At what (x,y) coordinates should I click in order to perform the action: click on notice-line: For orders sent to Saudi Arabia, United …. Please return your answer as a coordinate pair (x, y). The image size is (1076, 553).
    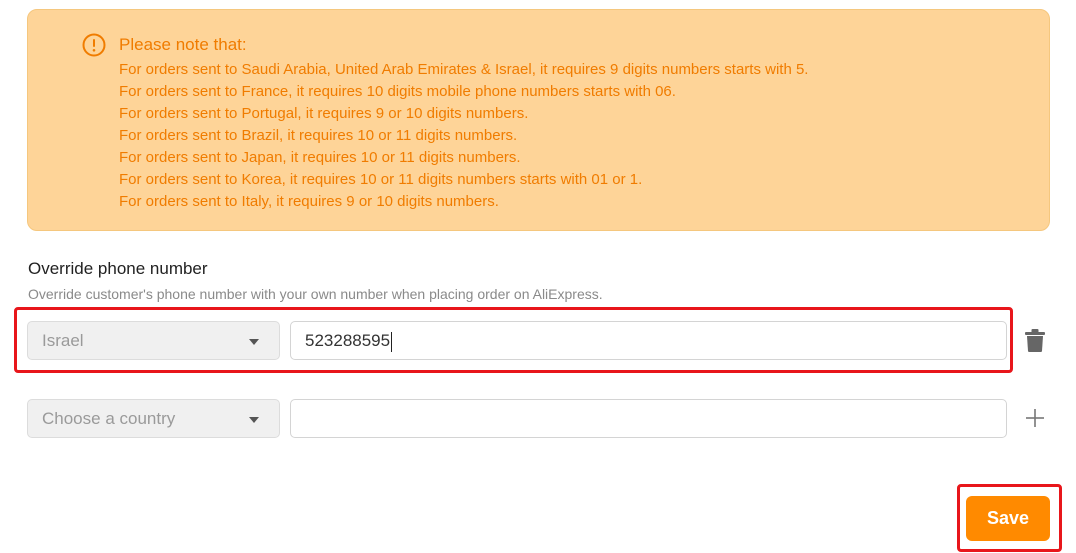
    Looking at the image, I should click on (464, 69).